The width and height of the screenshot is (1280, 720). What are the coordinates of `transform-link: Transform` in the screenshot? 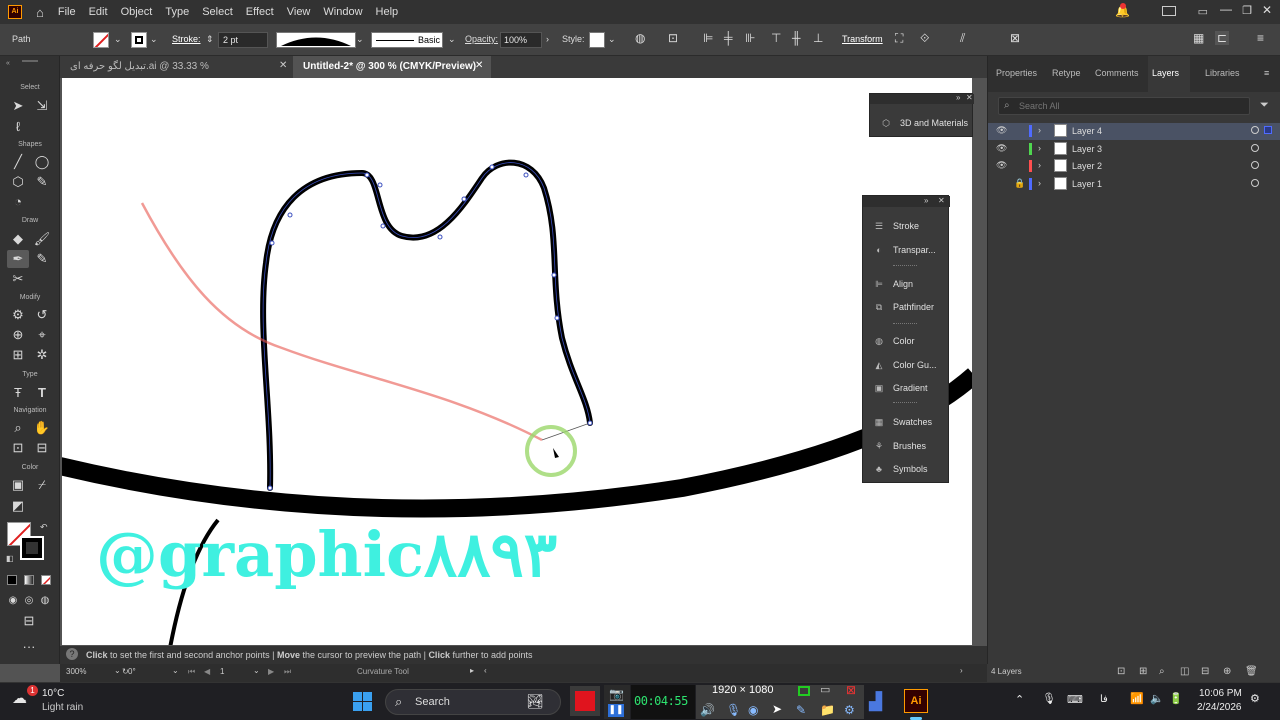 It's located at (862, 39).